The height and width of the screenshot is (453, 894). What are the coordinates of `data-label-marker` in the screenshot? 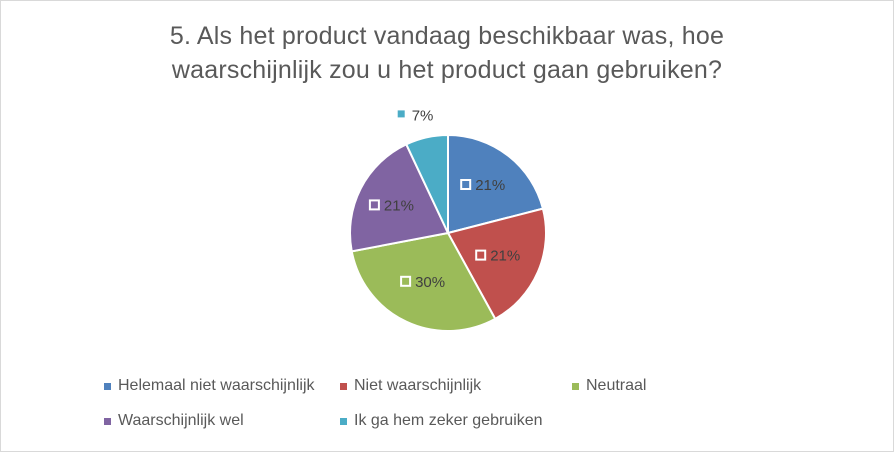 It's located at (401, 114).